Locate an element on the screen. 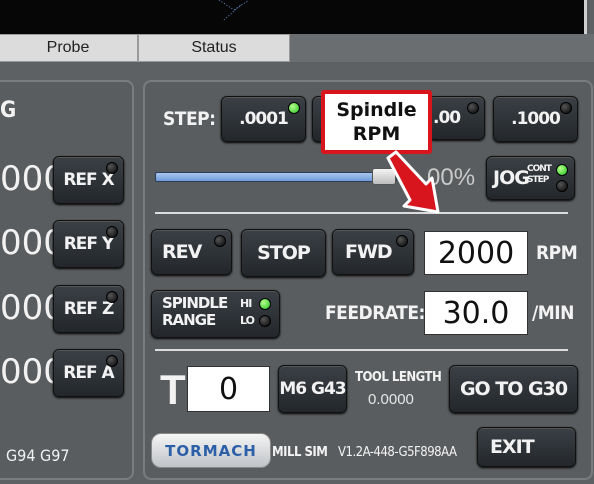  ref-a-button: REF A is located at coordinates (88, 373).